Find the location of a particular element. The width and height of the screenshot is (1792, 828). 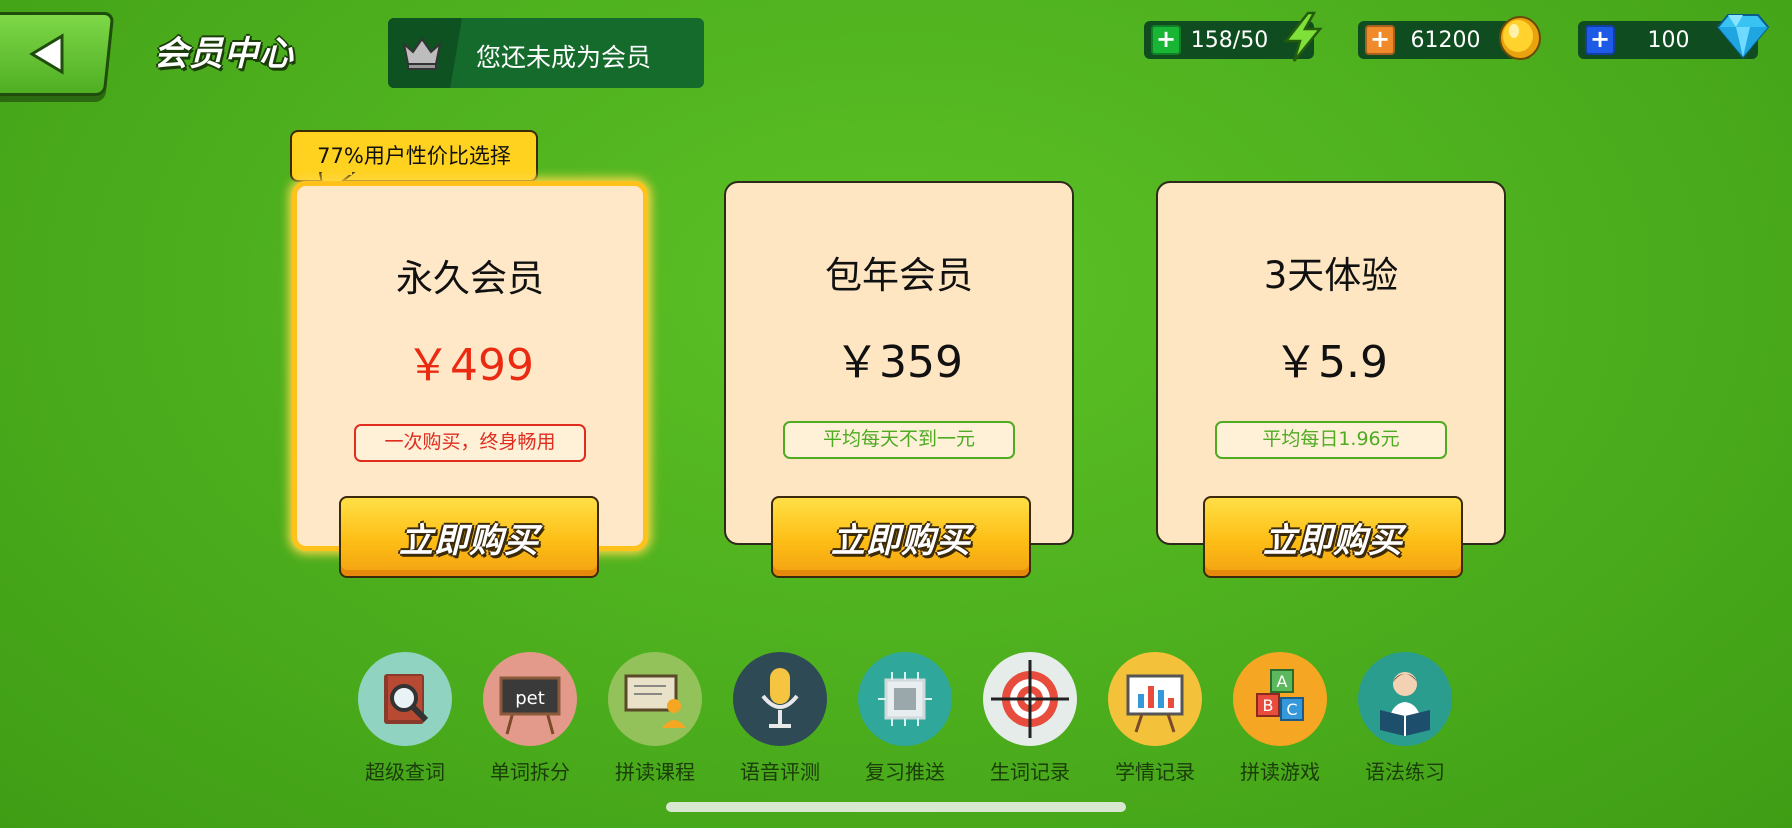

add-energy-button: + is located at coordinates (1166, 40).